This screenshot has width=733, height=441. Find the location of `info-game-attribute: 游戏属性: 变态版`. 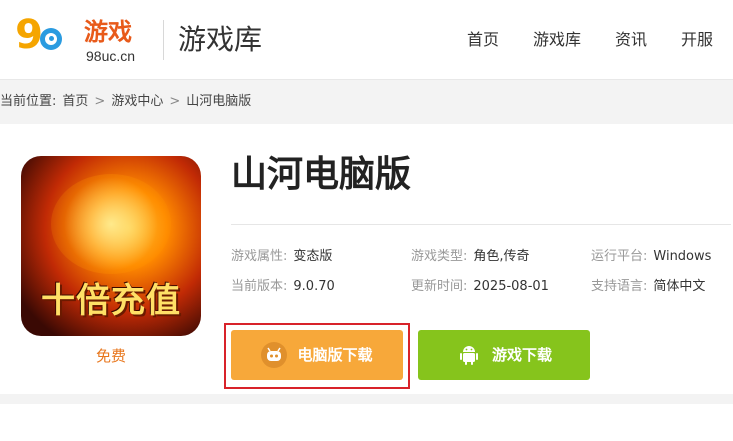

info-game-attribute: 游戏属性: 变态版 is located at coordinates (321, 257).